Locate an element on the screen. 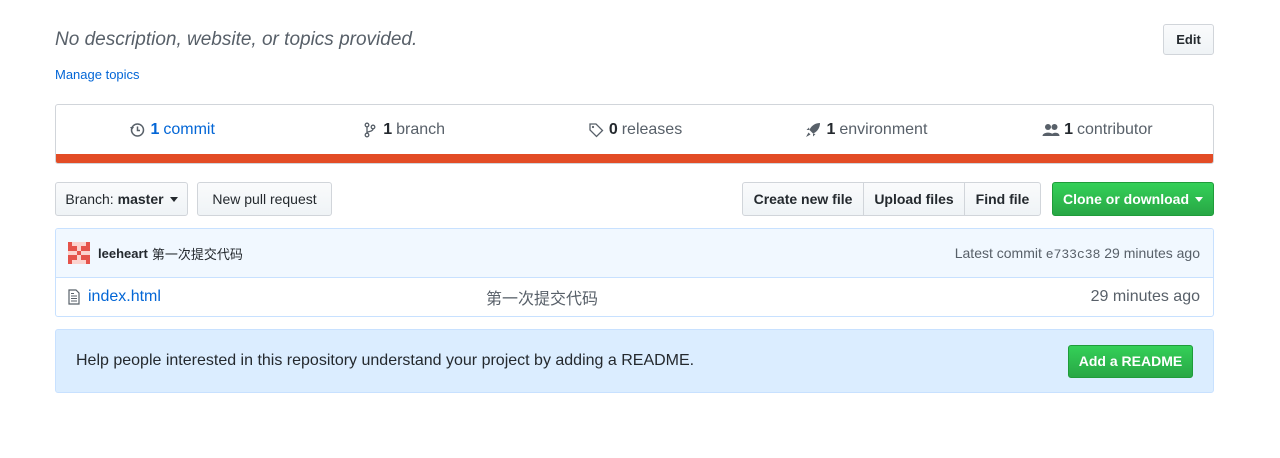 Image resolution: width=1280 pixels, height=458 pixels. language-bar is located at coordinates (634, 158).